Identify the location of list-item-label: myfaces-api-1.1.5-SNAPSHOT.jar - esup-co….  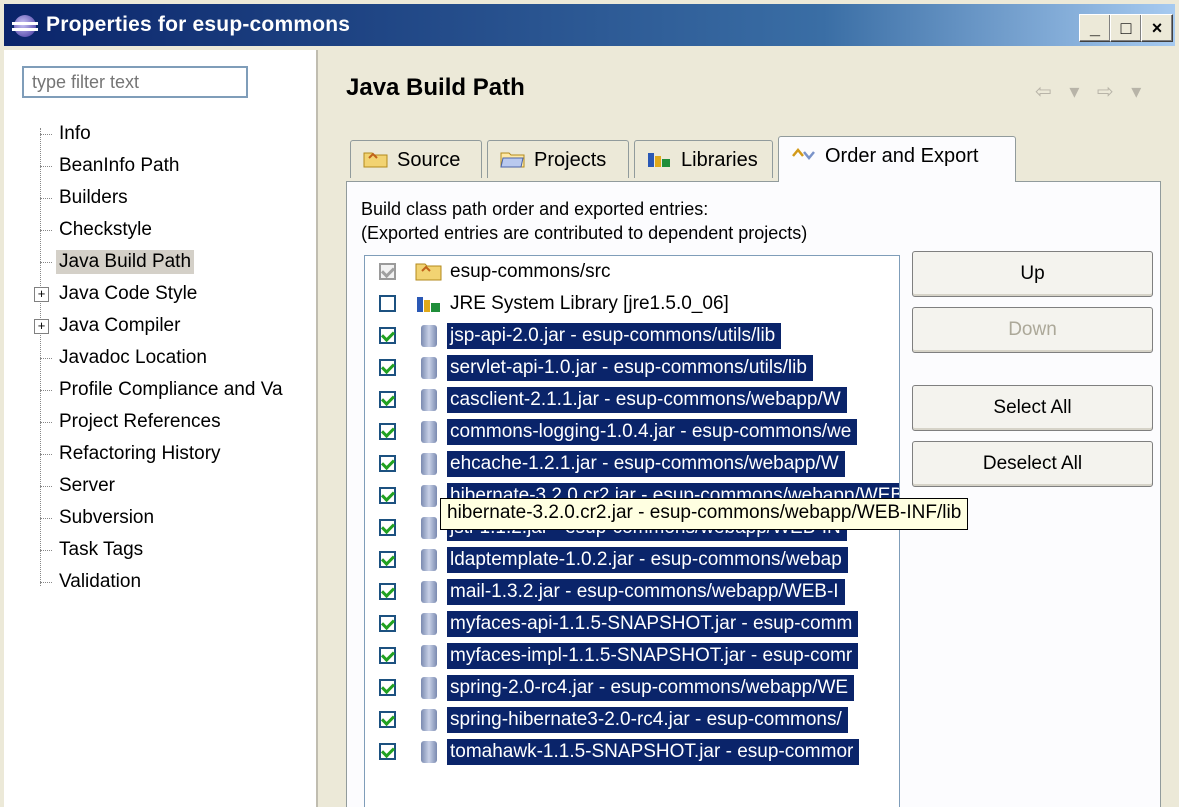
(653, 624).